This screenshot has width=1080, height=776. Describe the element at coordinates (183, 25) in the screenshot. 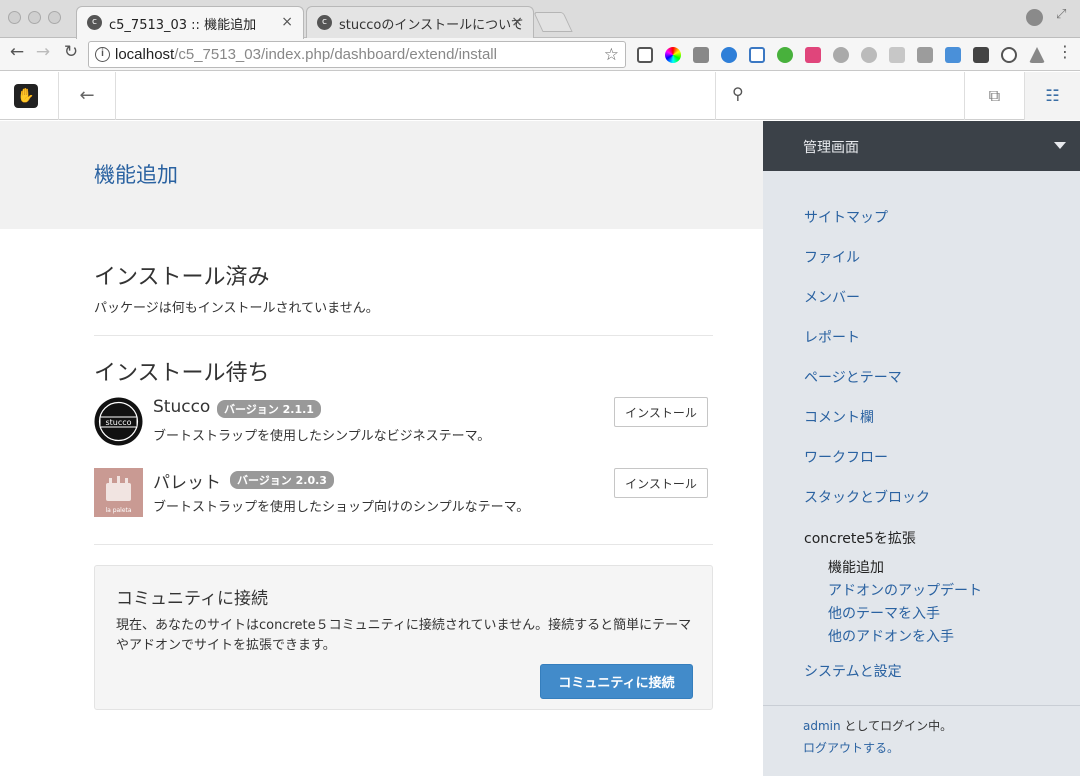

I see `tab-title: c5_7513_03 :: 機能追加` at that location.